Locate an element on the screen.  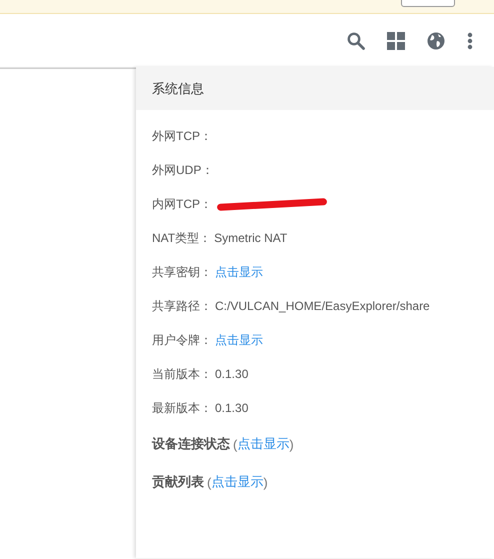
field-label: 外网TCP： is located at coordinates (182, 136).